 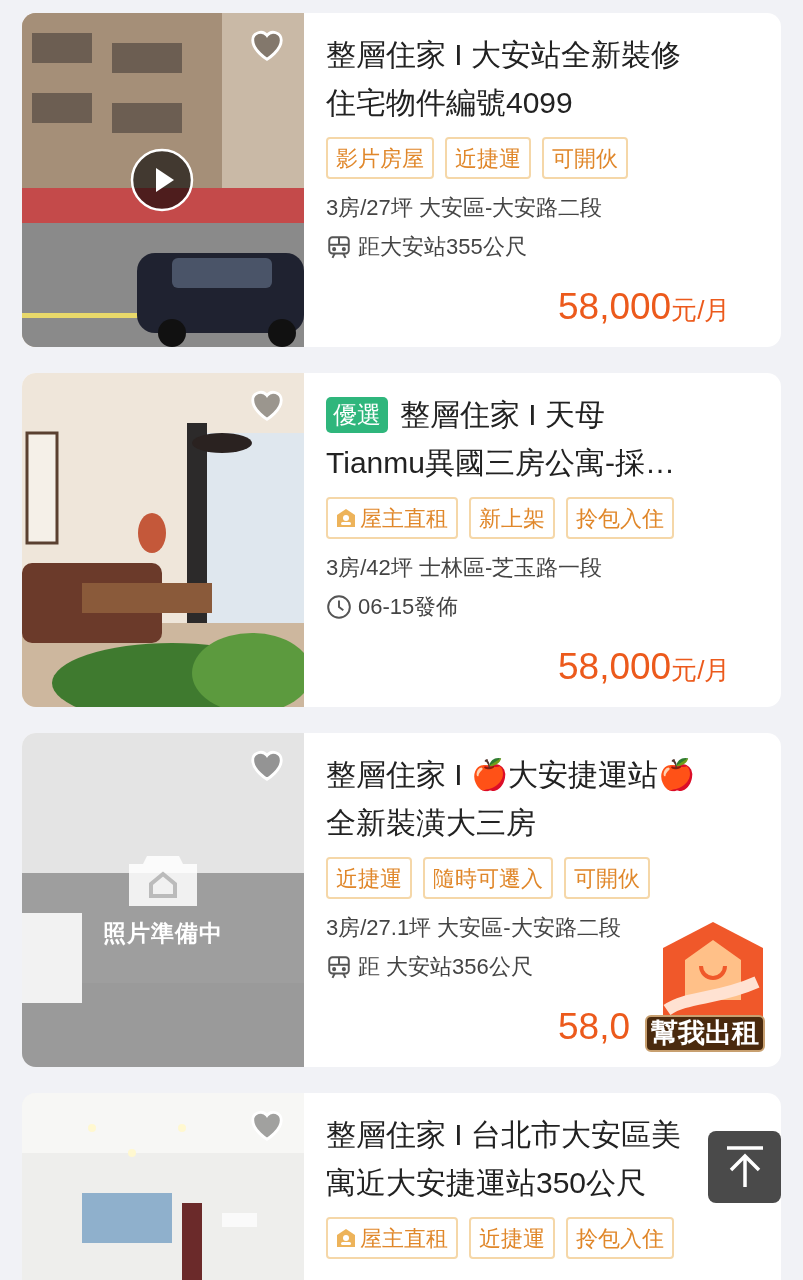 I want to click on listing-title: 住宅物件編號4099, so click(x=449, y=103).